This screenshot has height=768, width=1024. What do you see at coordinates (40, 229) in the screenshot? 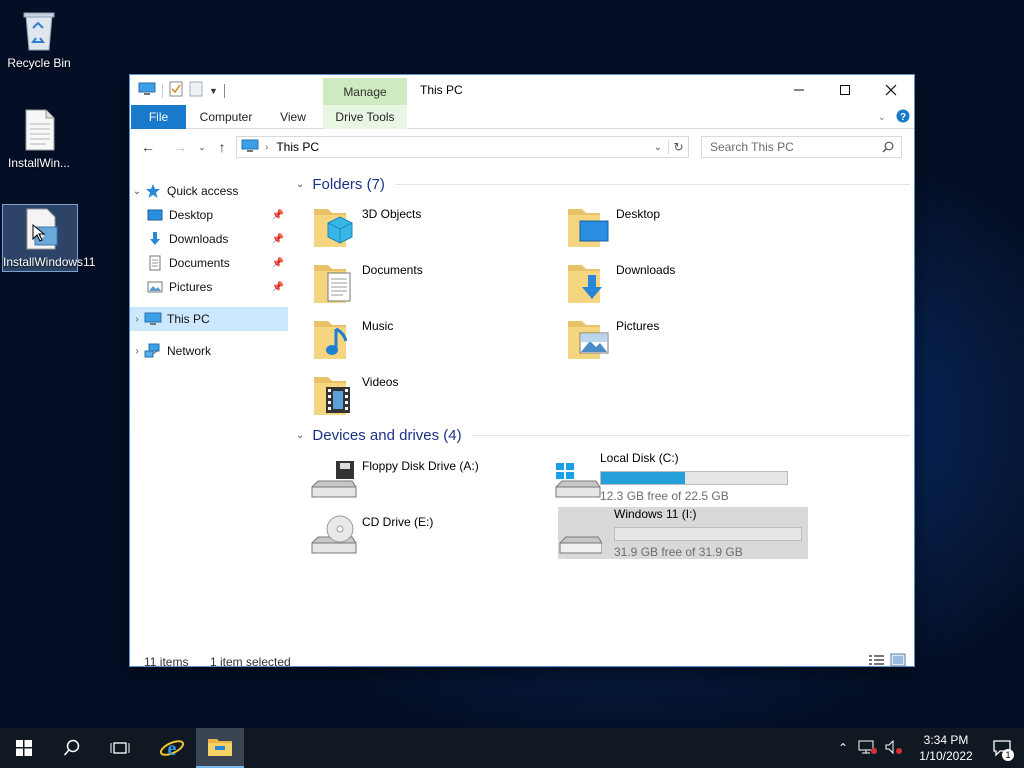
I see `script-file-icon` at bounding box center [40, 229].